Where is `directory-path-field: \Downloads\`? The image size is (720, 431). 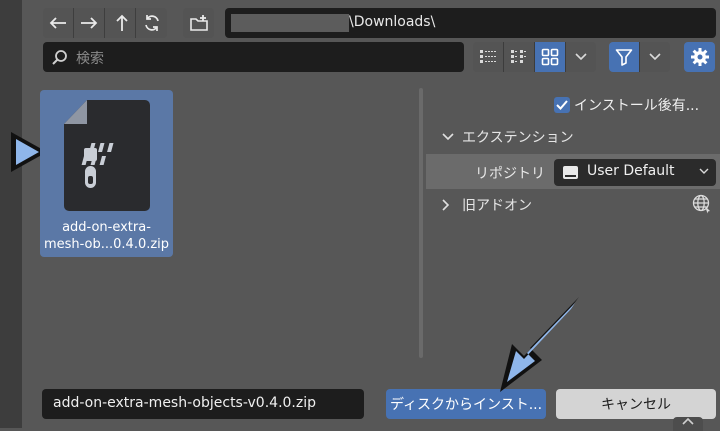
directory-path-field: \Downloads\ is located at coordinates (470, 23).